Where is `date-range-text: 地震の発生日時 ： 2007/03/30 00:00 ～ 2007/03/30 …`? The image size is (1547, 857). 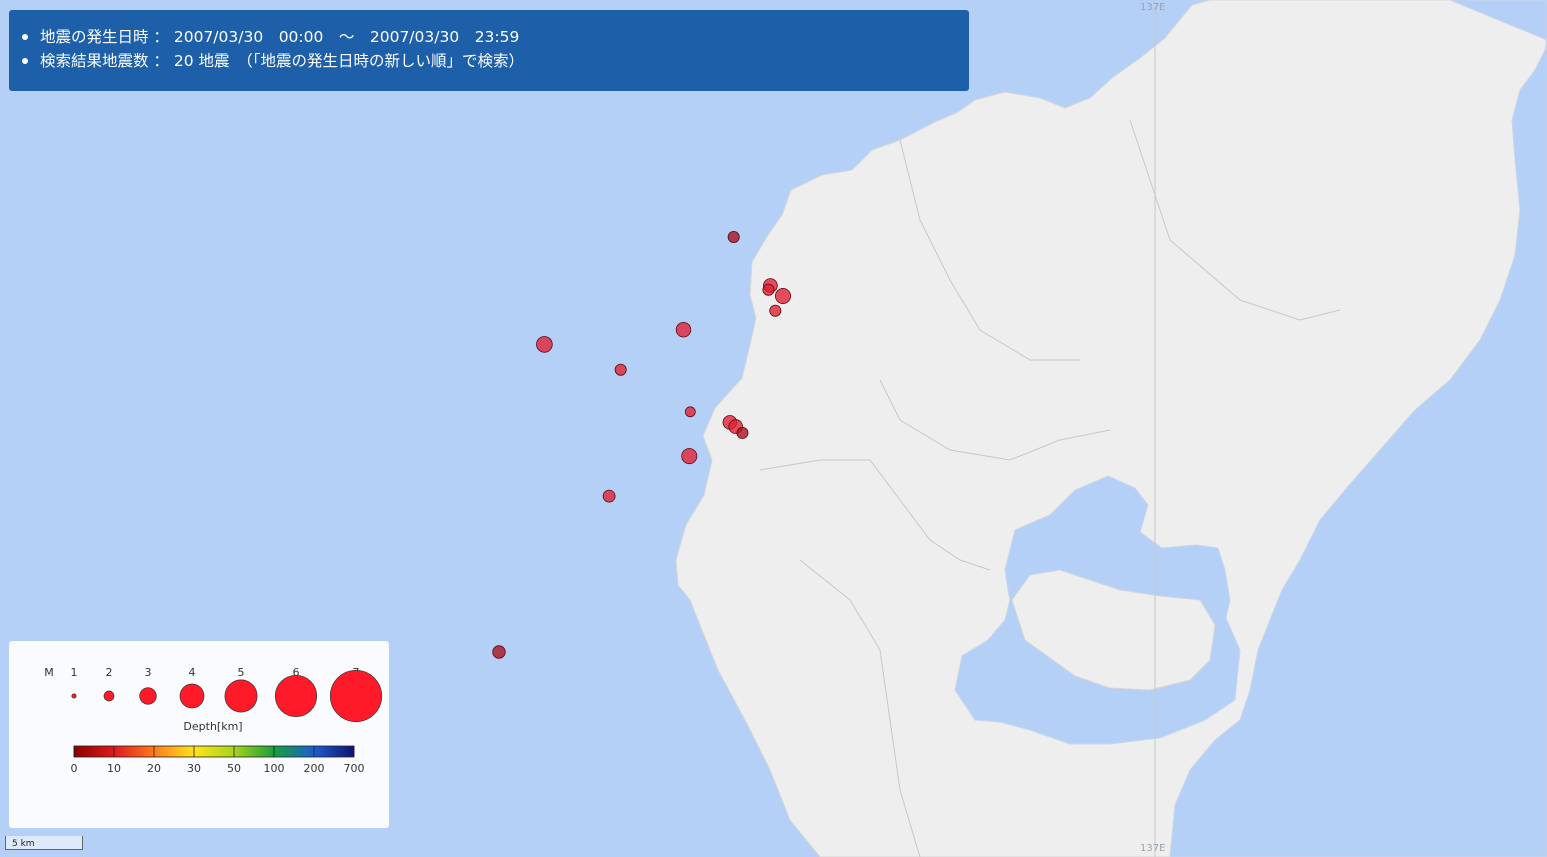 date-range-text: 地震の発生日時 ： 2007/03/30 00:00 ～ 2007/03/30 … is located at coordinates (495, 37).